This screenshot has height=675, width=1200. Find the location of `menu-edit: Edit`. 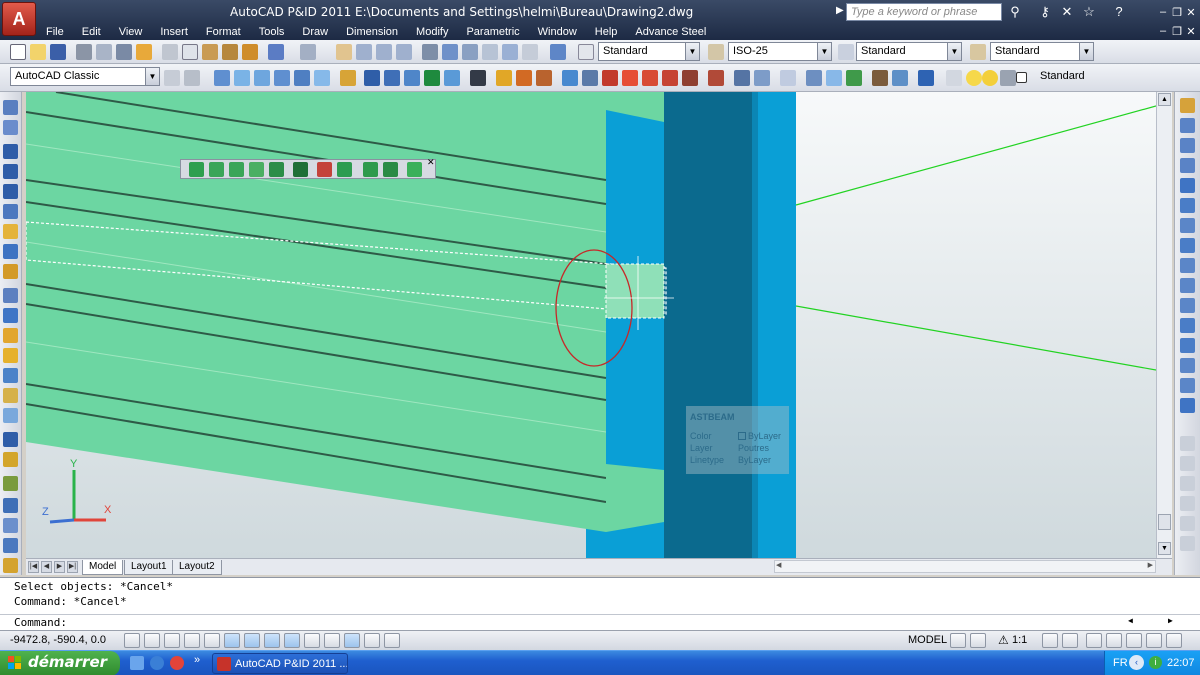

menu-edit: Edit is located at coordinates (92, 32).